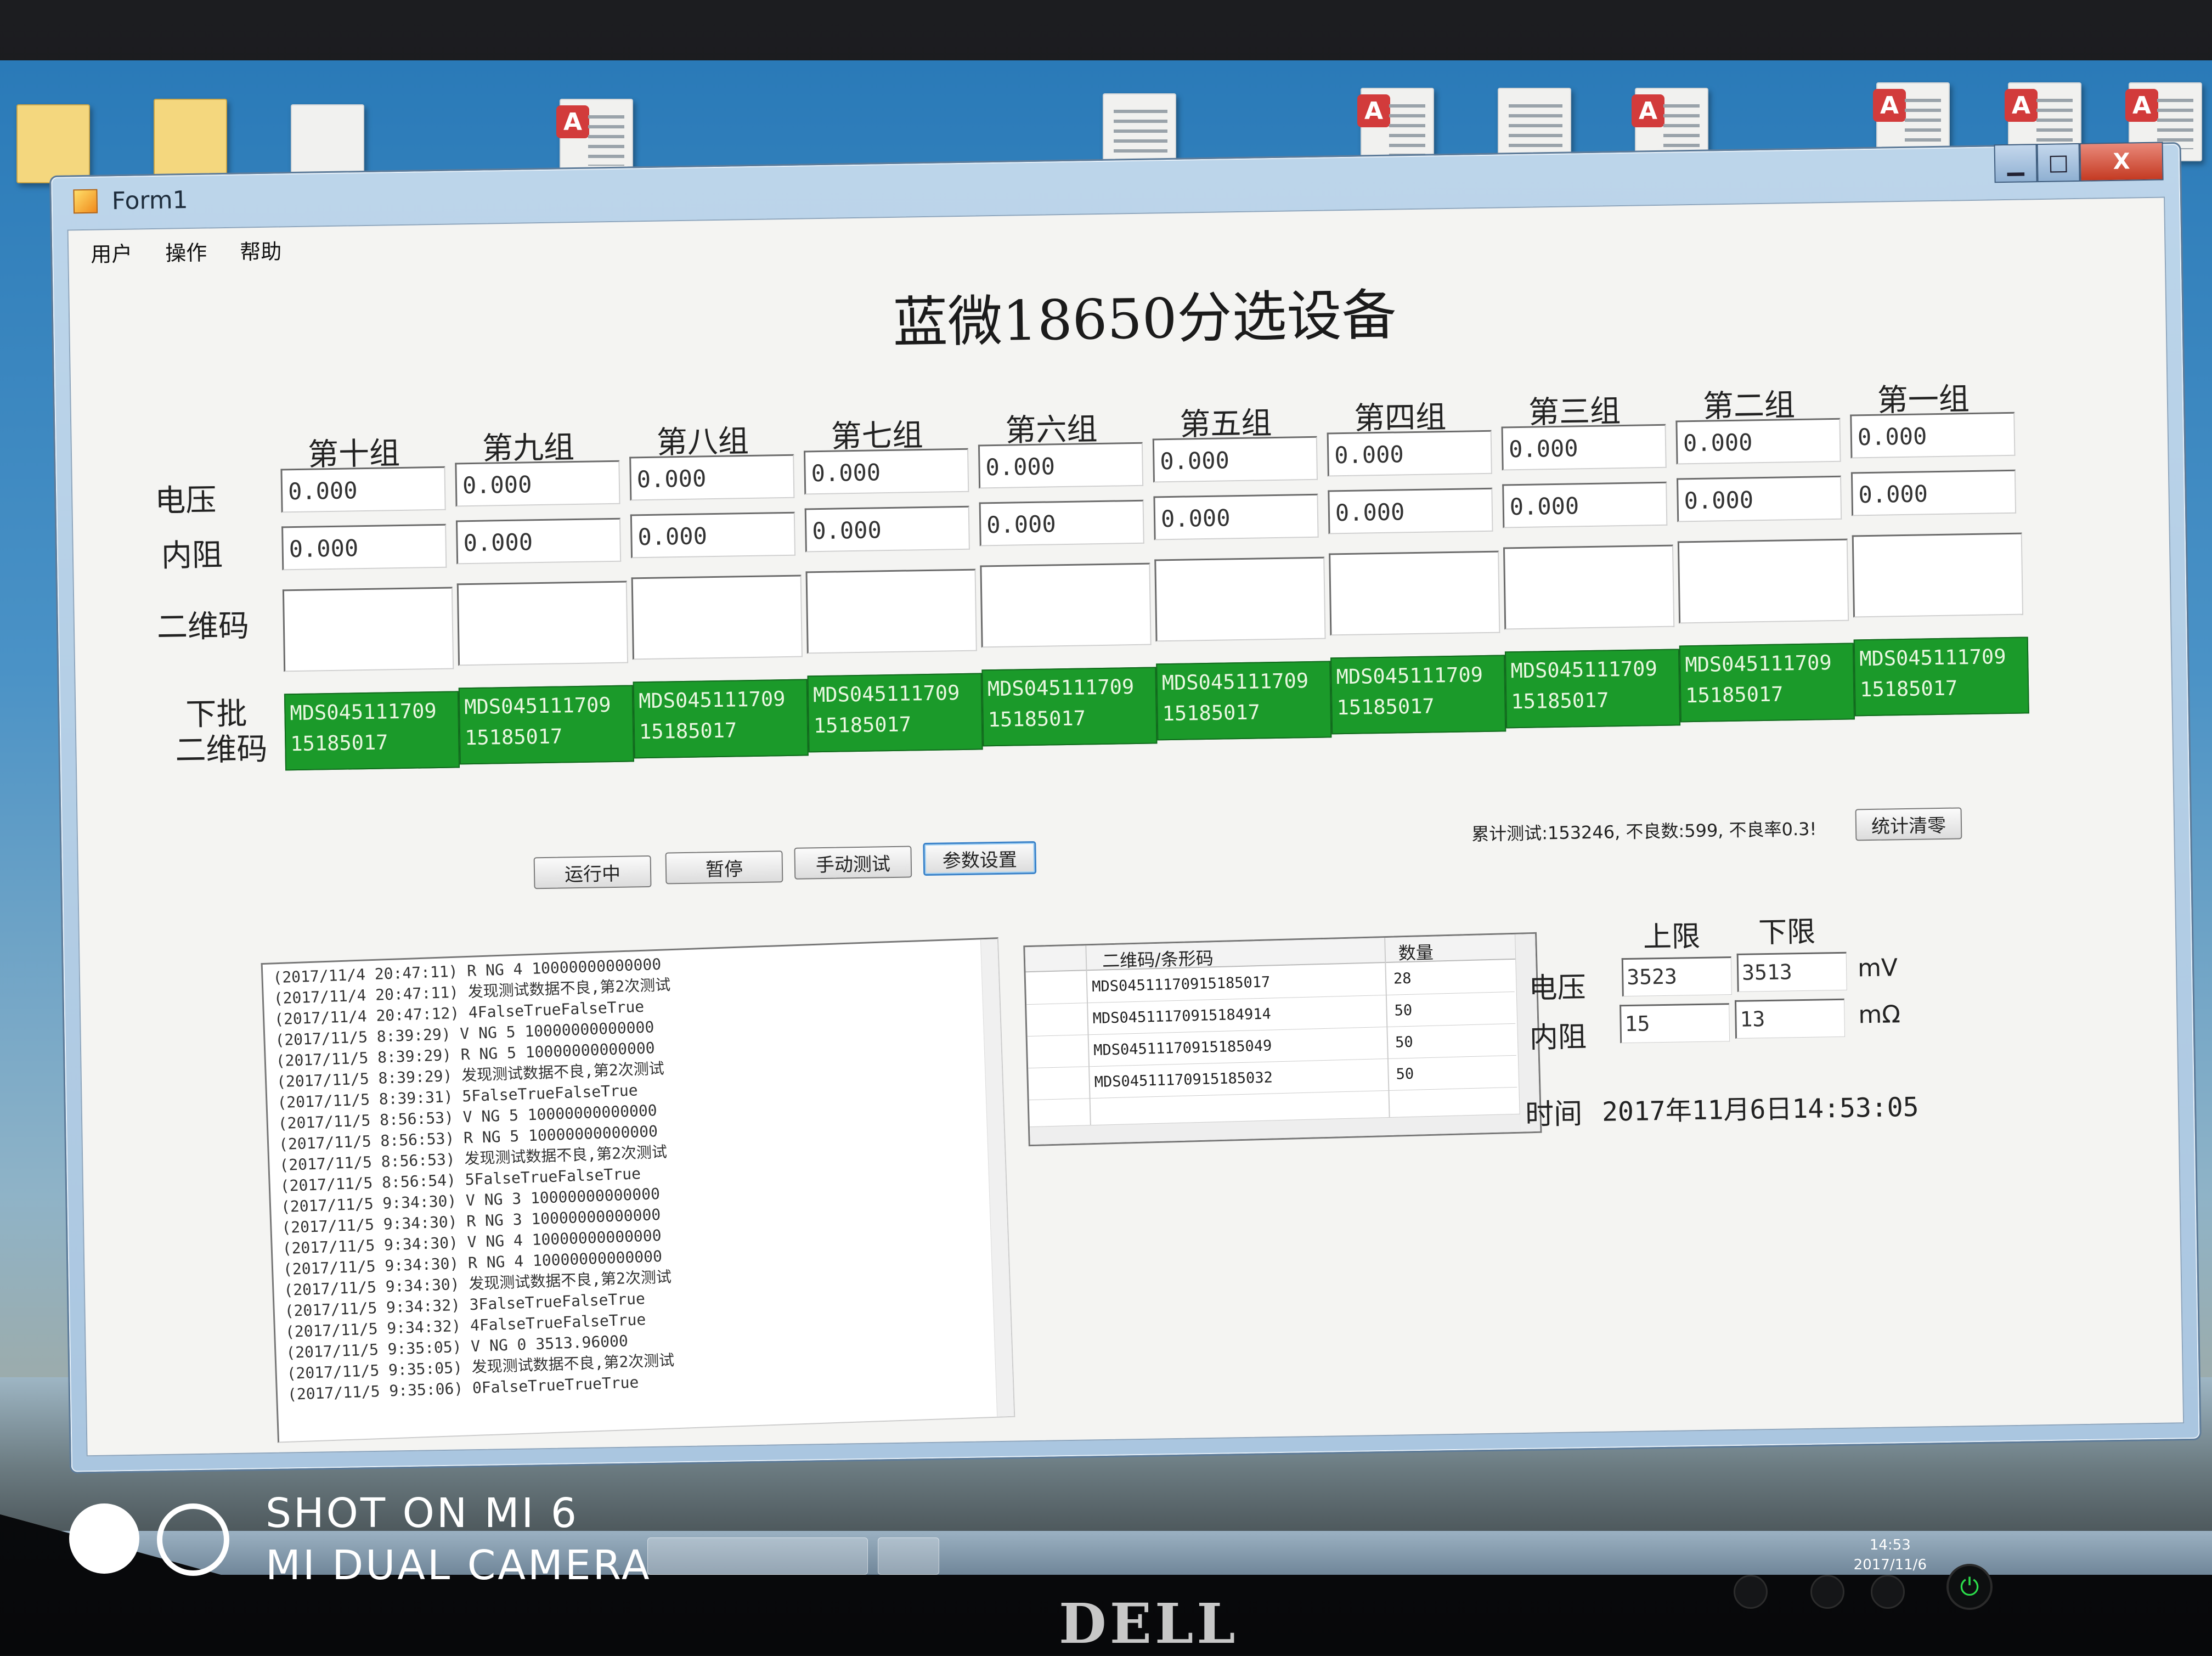 The height and width of the screenshot is (1656, 2212). Describe the element at coordinates (2016, 164) in the screenshot. I see `minimize-button: ▁` at that location.